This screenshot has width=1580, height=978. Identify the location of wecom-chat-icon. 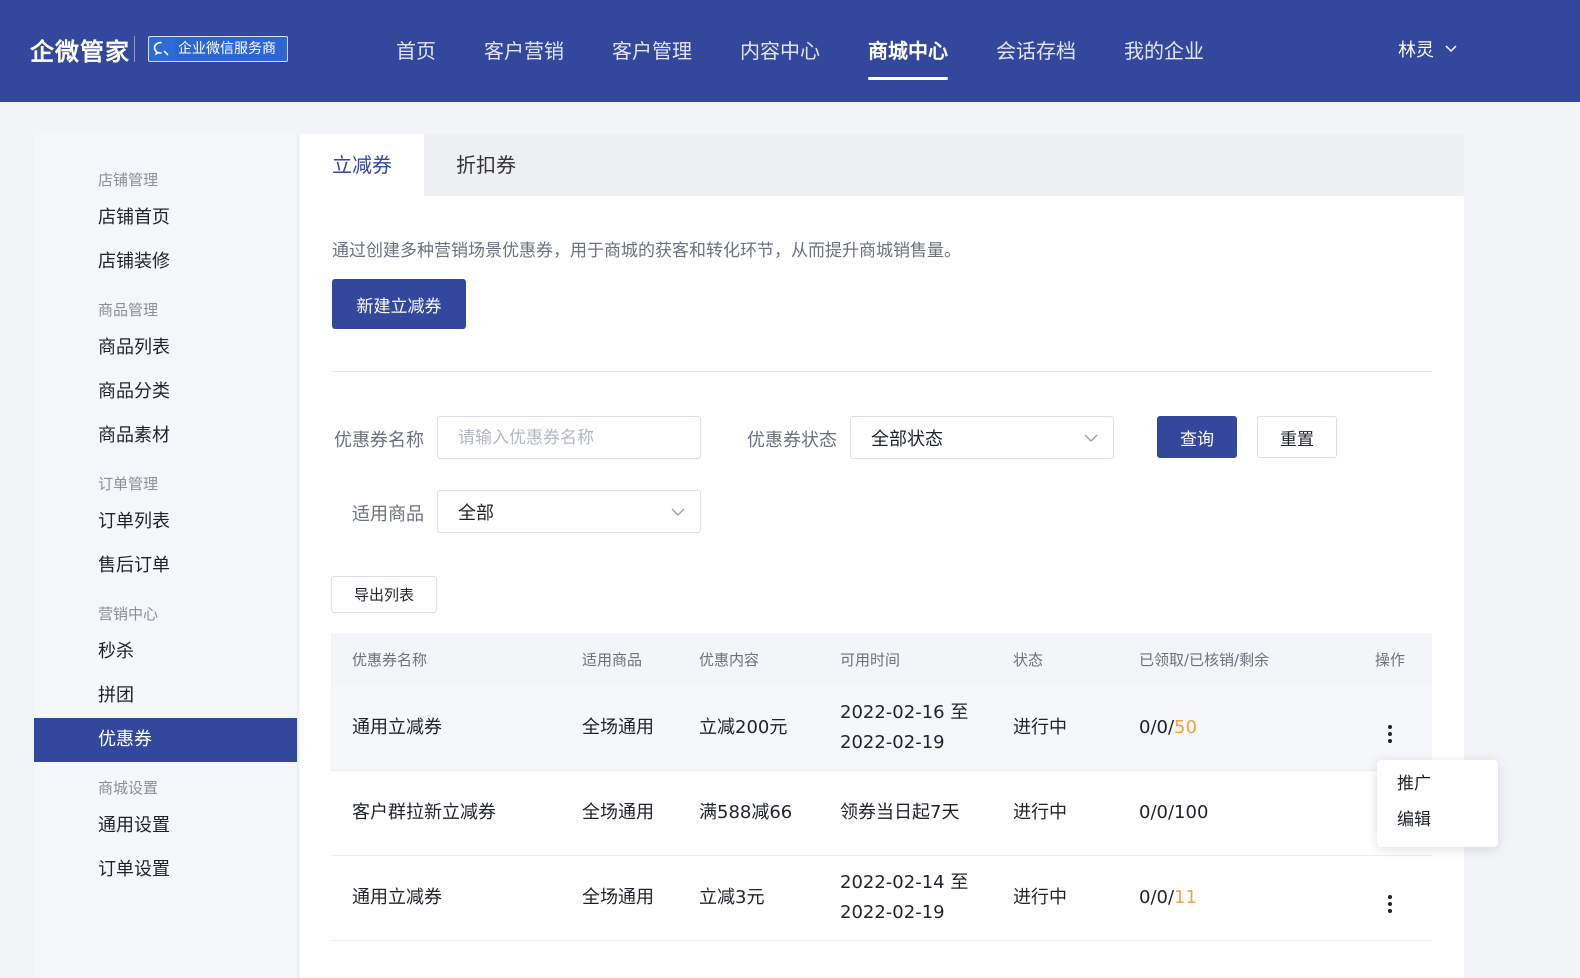
(162, 49).